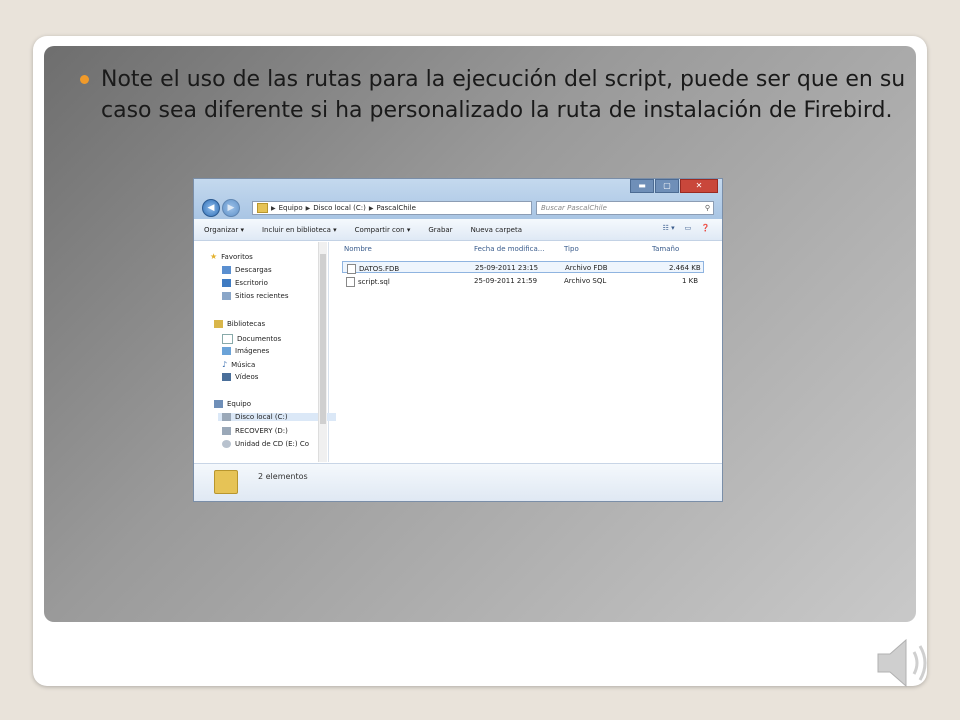  What do you see at coordinates (231, 256) in the screenshot?
I see `nav-favorites: ★ Favoritos` at bounding box center [231, 256].